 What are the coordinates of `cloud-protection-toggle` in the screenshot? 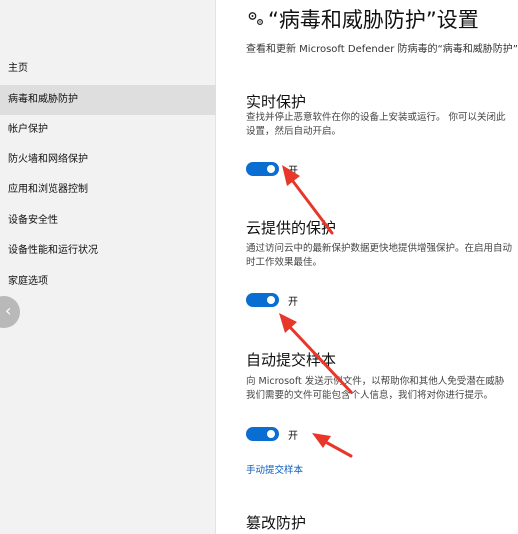 It's located at (262, 300).